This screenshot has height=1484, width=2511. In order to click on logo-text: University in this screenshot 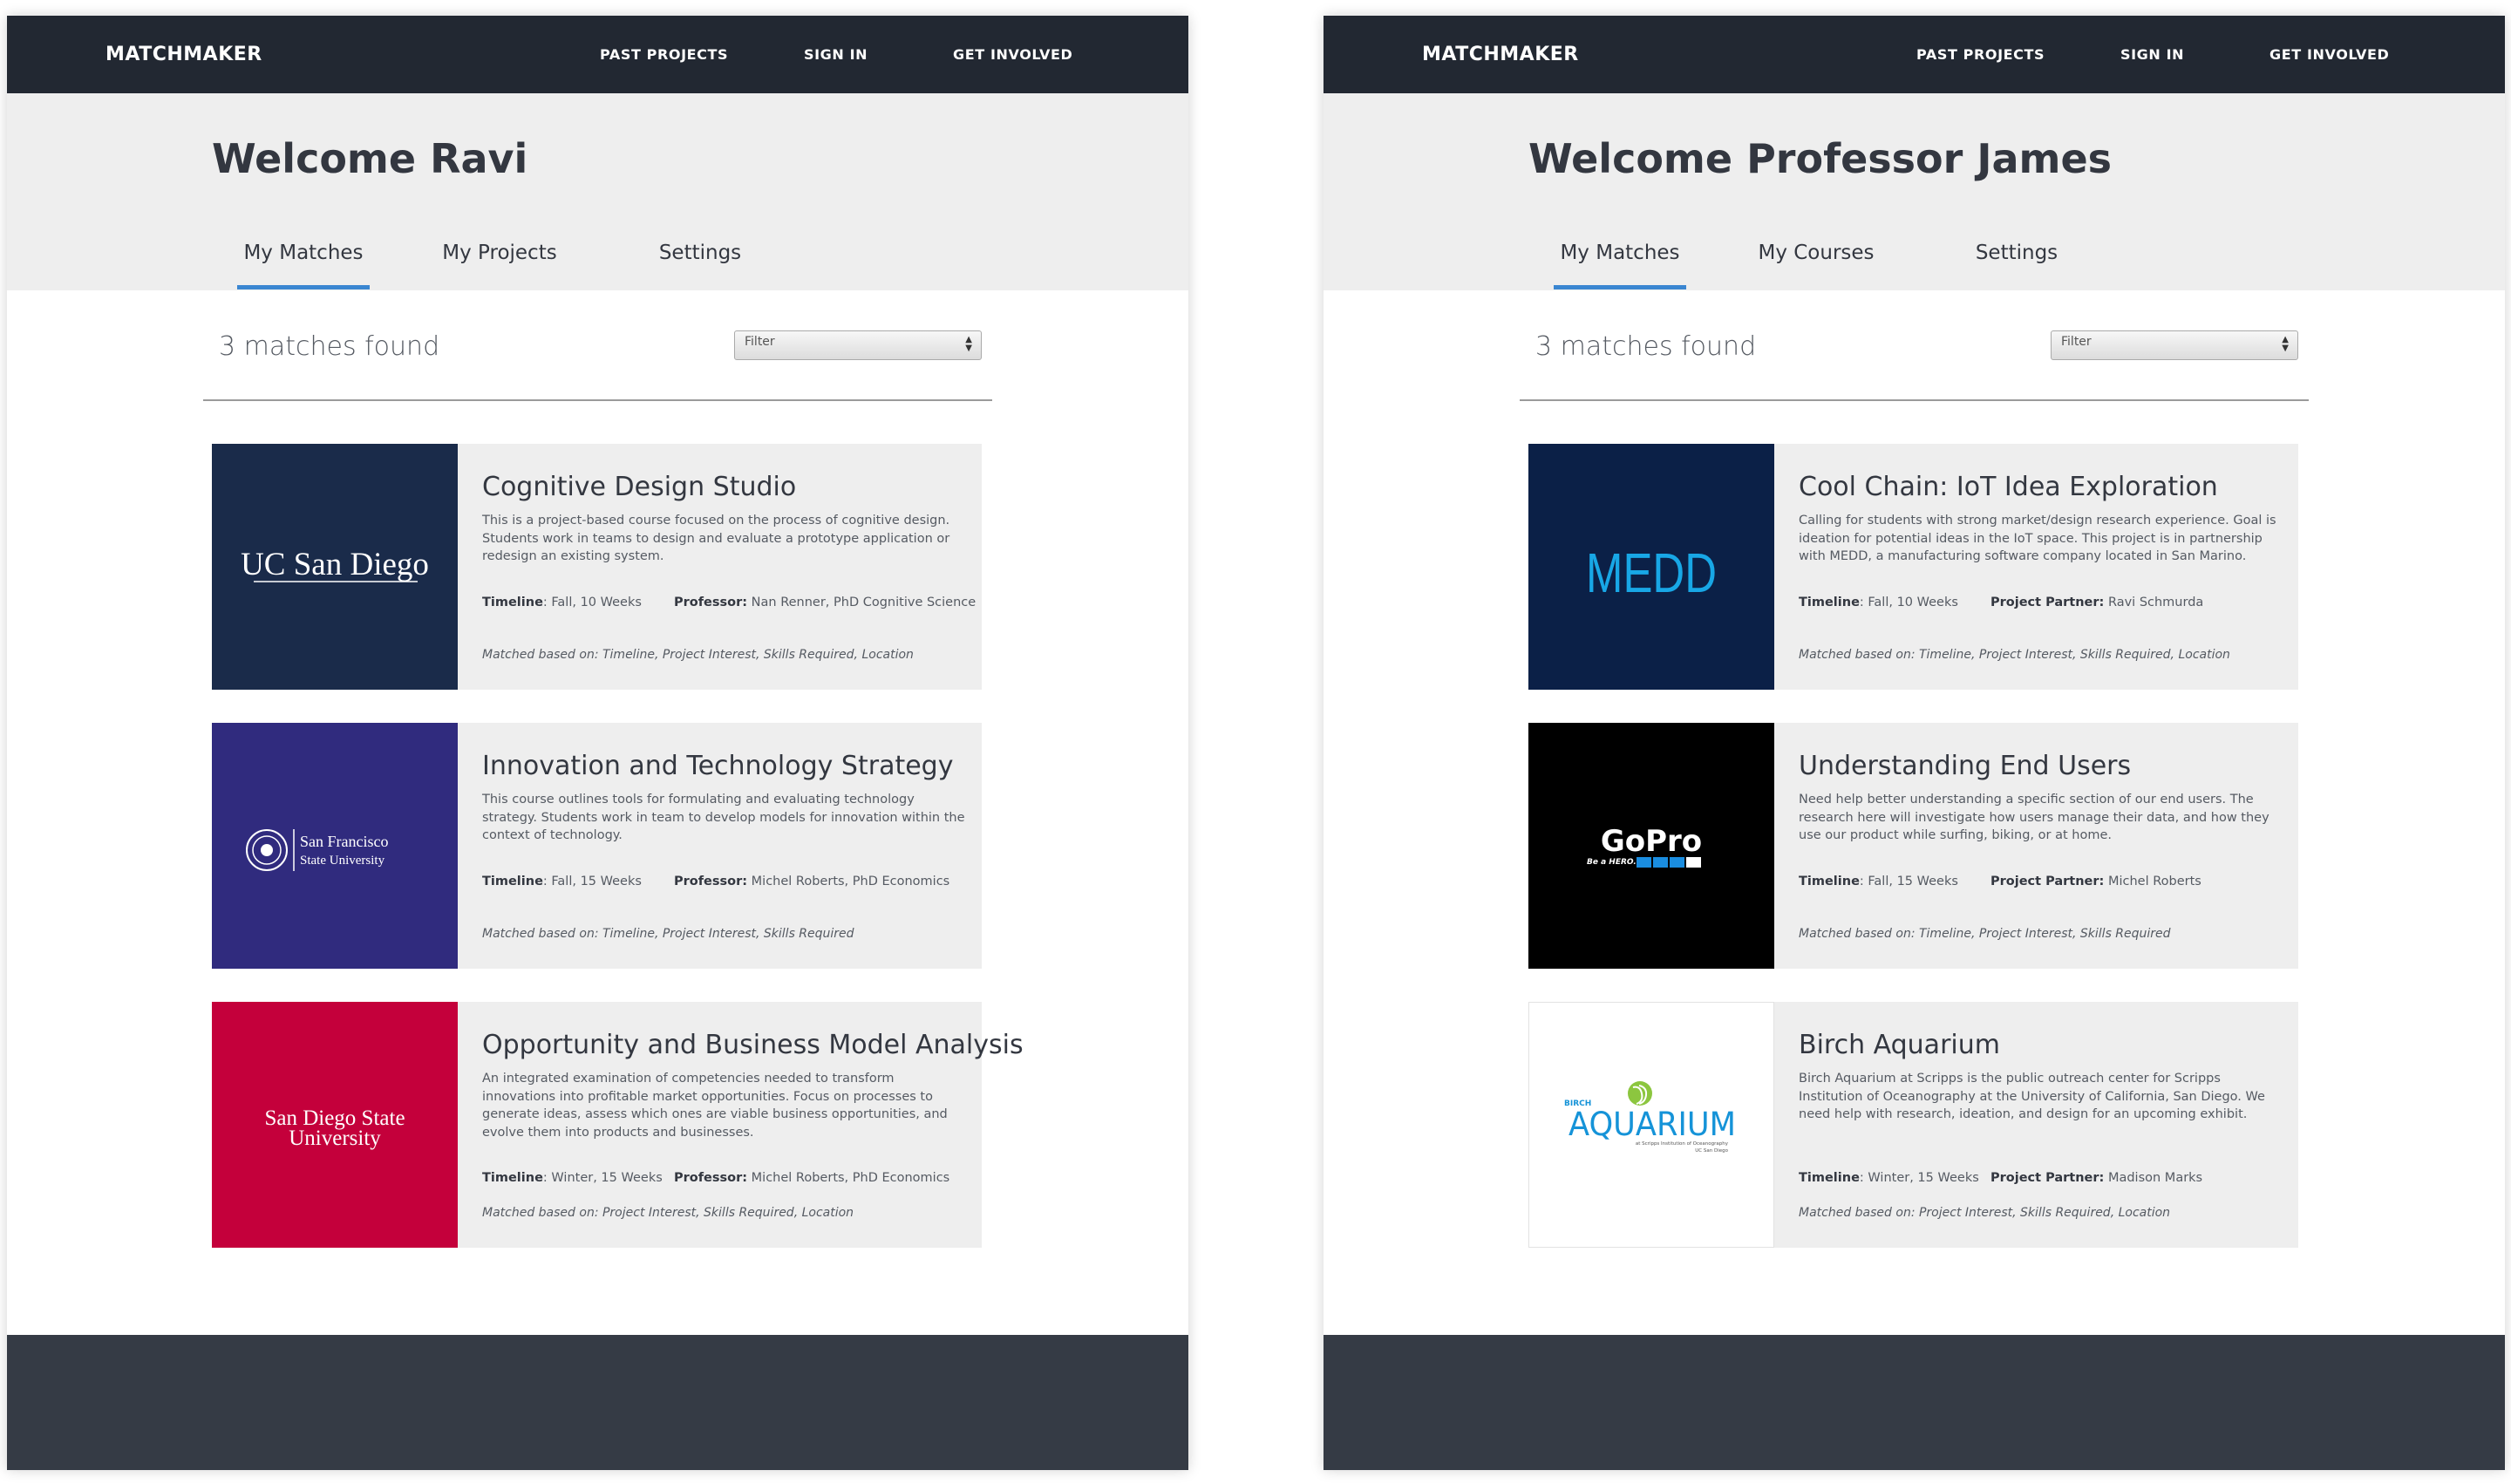, I will do `click(335, 1138)`.